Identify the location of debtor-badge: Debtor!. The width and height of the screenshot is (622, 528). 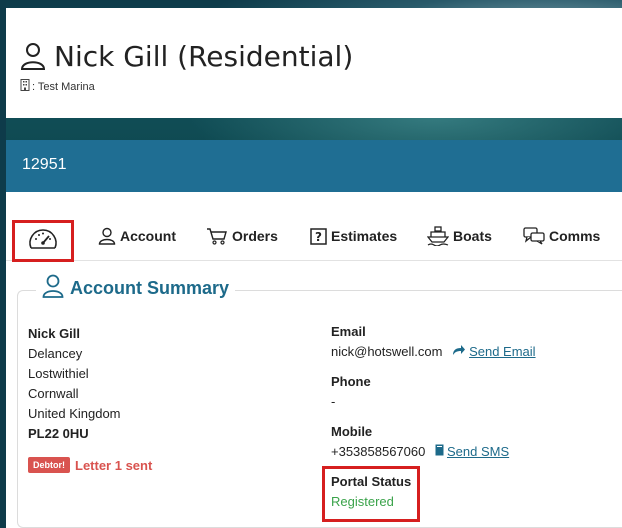
(49, 465).